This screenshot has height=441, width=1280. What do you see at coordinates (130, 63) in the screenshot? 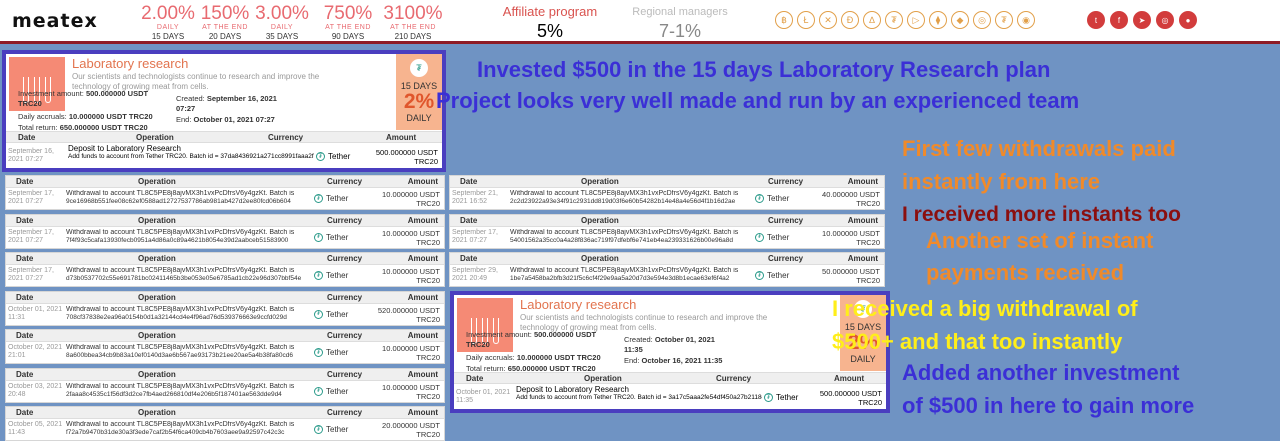
I see `lab-title: Laboratory research` at bounding box center [130, 63].